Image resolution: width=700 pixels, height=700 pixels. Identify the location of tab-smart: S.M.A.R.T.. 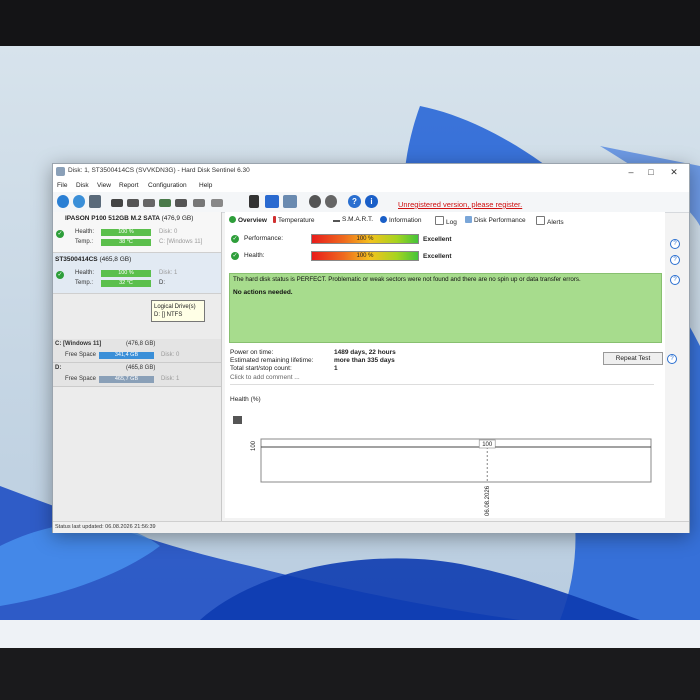
(353, 219).